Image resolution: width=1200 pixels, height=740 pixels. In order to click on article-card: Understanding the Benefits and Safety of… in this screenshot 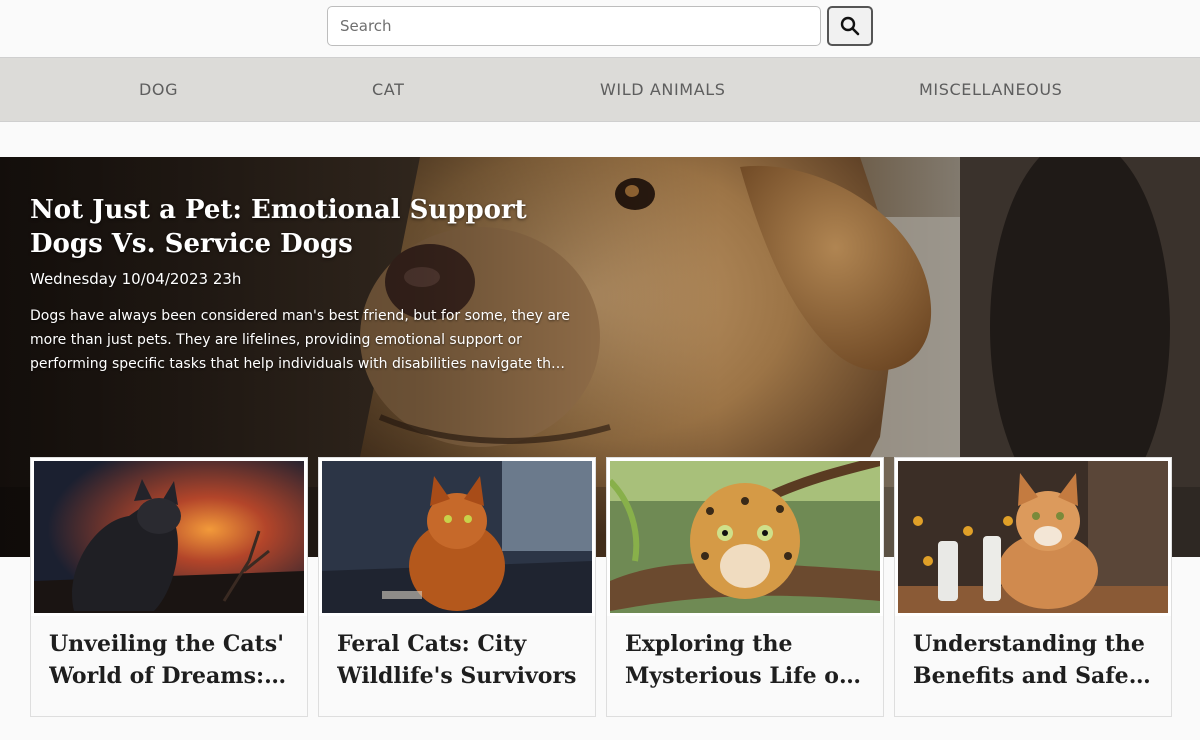, I will do `click(1033, 587)`.